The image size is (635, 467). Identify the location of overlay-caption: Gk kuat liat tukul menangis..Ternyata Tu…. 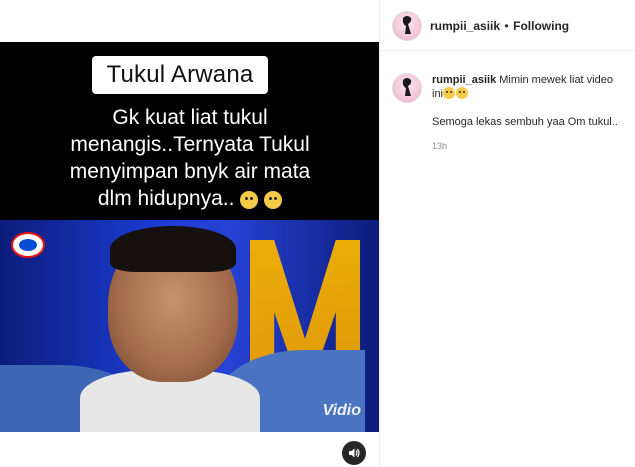
(190, 158).